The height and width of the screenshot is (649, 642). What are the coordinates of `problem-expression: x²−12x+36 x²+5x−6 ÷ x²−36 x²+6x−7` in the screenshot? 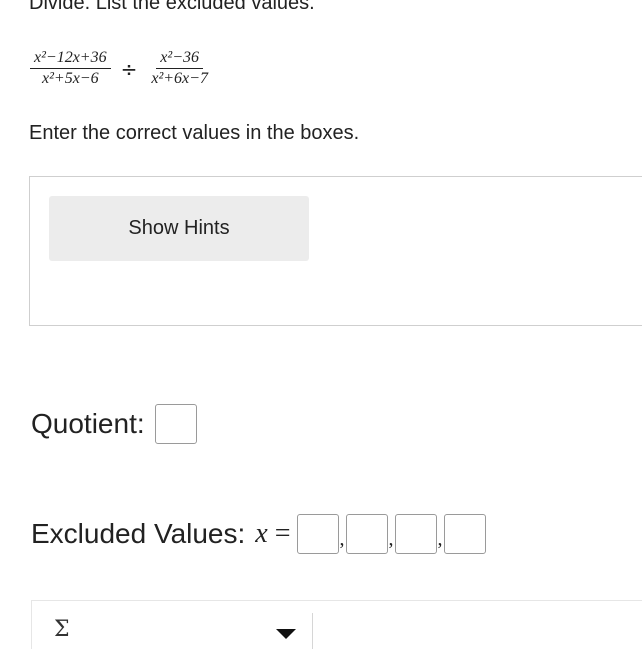 It's located at (121, 68).